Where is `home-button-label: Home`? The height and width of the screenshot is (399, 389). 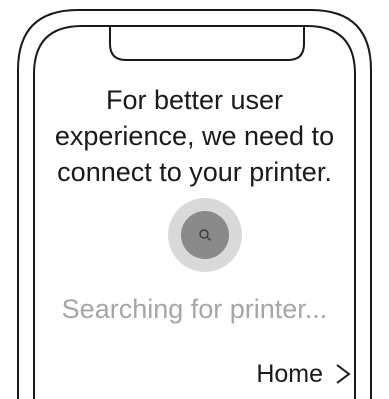 home-button-label: Home is located at coordinates (289, 374).